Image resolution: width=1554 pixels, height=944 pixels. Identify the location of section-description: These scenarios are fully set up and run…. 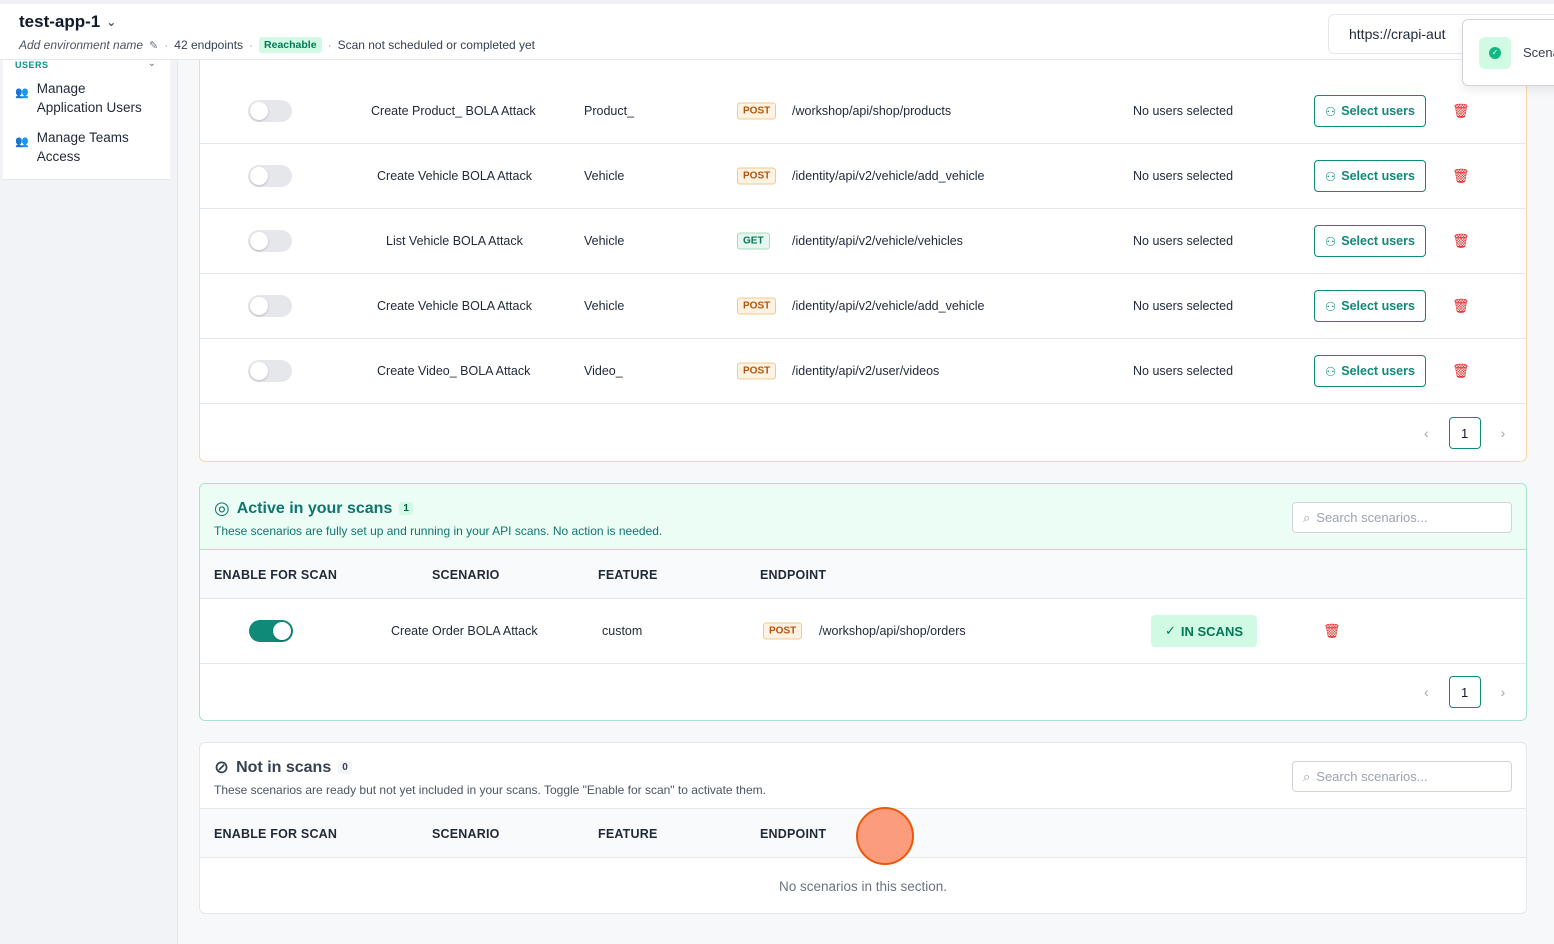
(438, 531).